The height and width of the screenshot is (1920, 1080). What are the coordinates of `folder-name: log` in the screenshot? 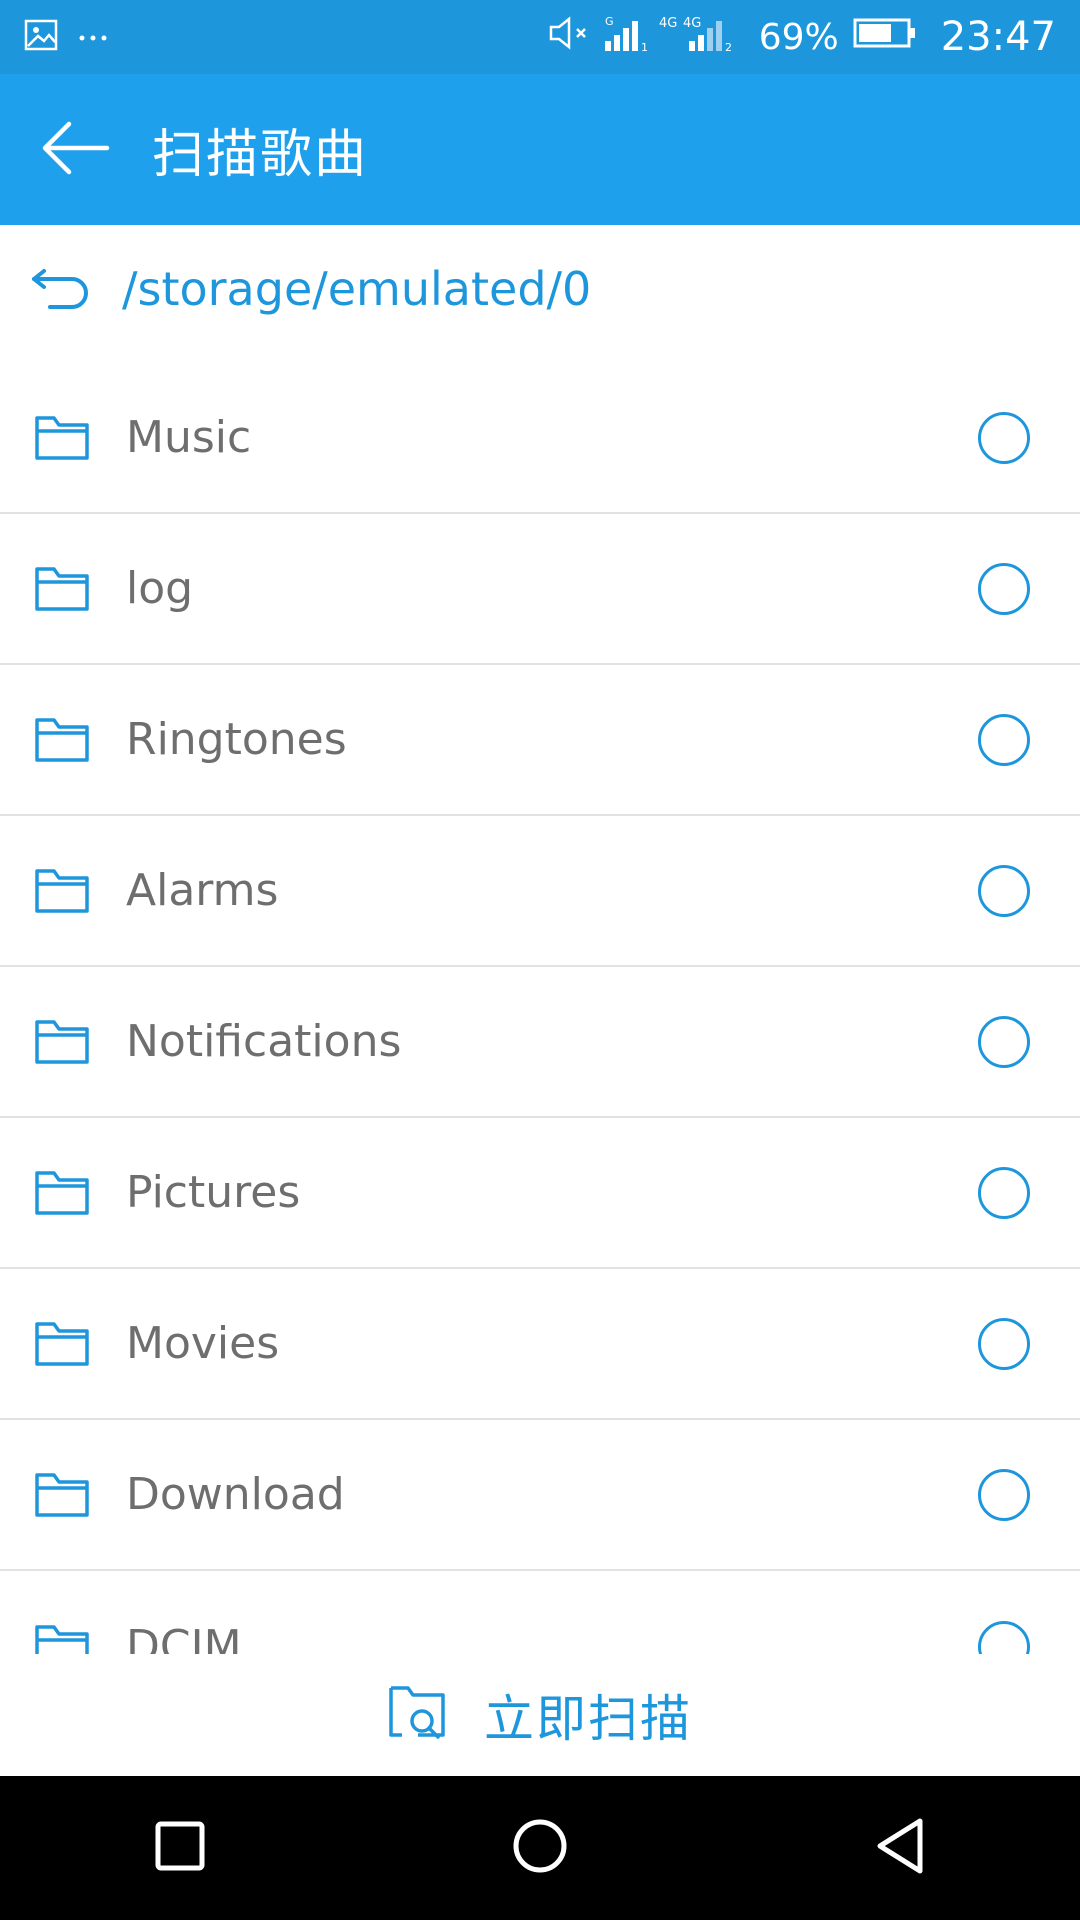 It's located at (160, 588).